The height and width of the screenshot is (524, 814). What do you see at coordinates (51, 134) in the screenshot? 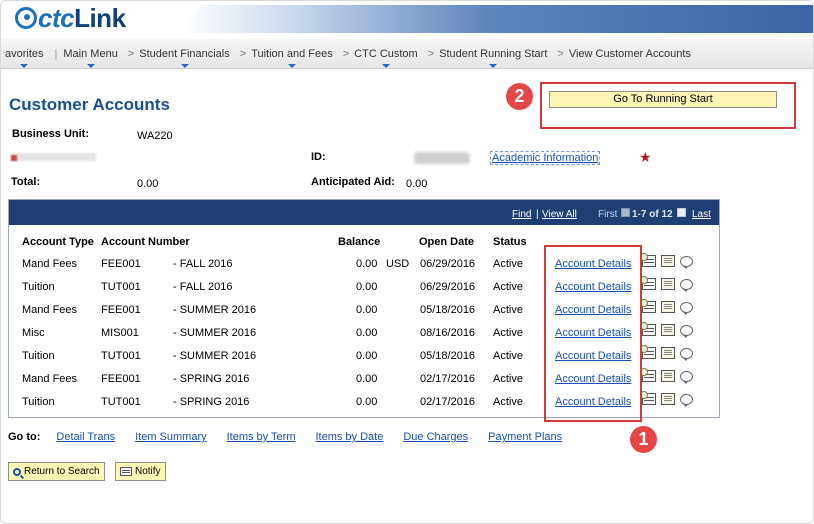
I see `business-unit-label: Business Unit:` at bounding box center [51, 134].